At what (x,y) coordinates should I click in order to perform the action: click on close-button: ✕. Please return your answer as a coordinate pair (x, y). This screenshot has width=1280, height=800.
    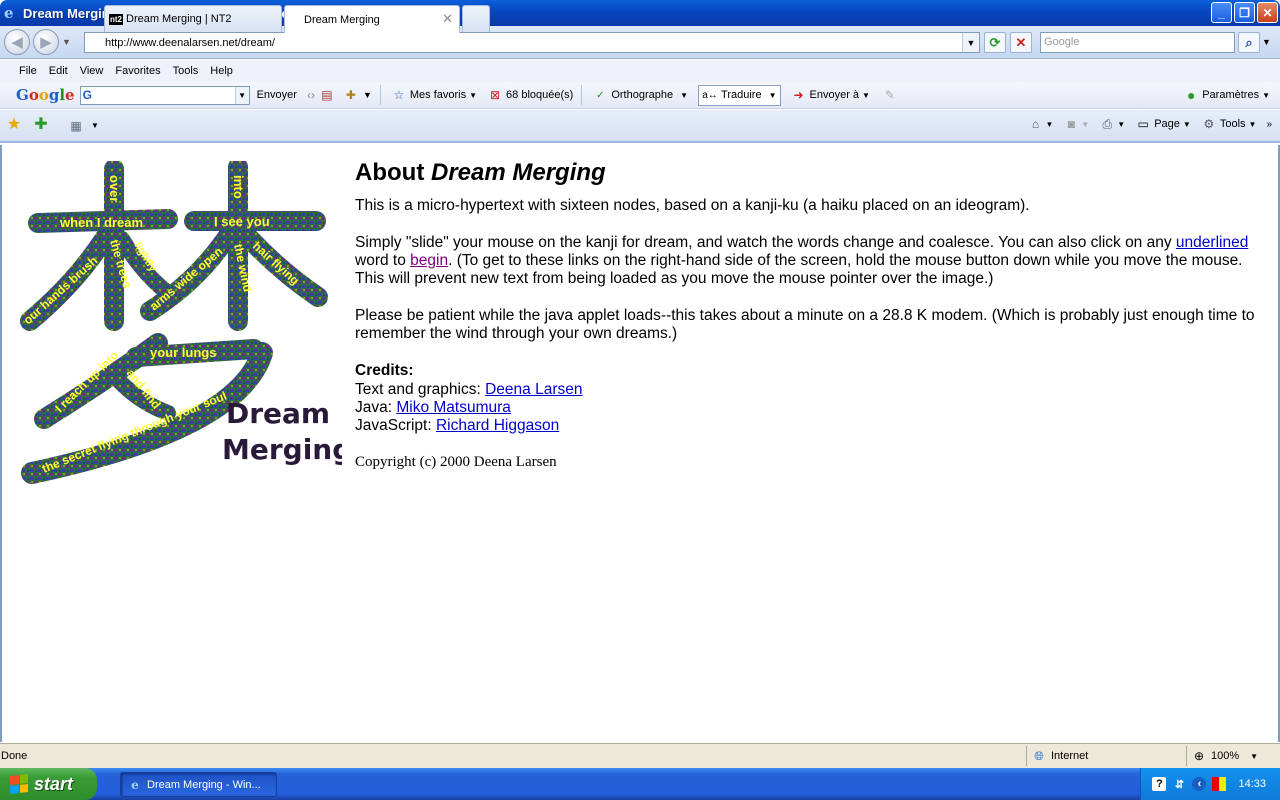
    Looking at the image, I should click on (1267, 12).